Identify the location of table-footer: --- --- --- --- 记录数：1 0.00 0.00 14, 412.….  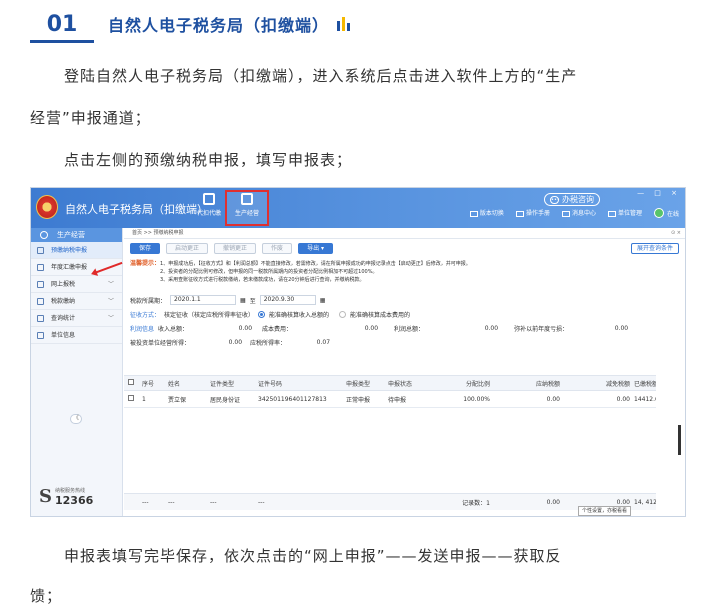
(390, 501).